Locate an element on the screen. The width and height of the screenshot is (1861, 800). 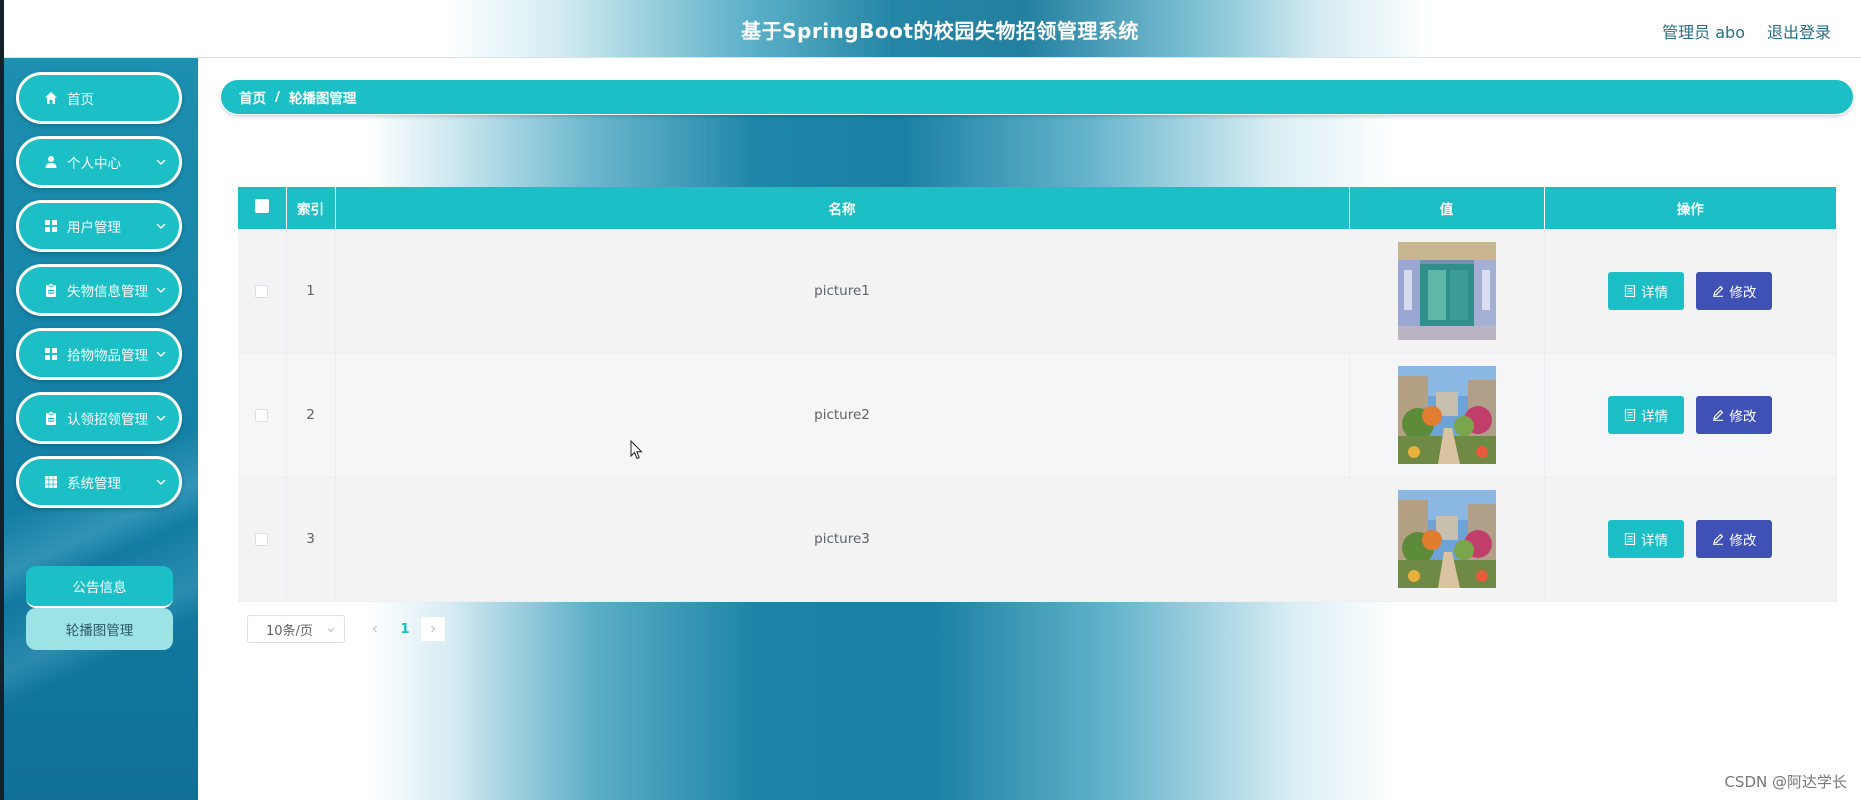
sidebar-item-personal-center: 个人中心 is located at coordinates (99, 162).